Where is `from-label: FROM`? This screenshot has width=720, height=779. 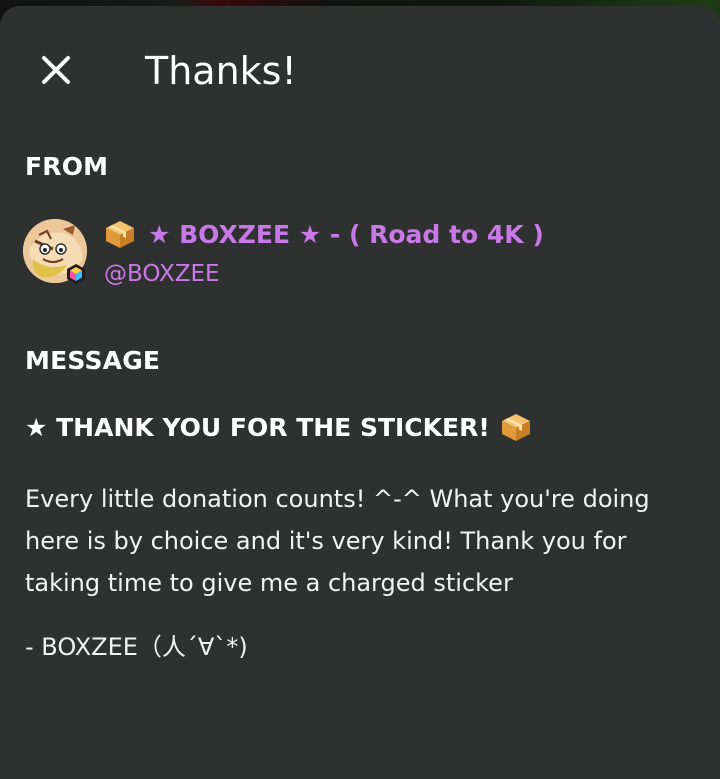
from-label: FROM is located at coordinates (67, 166).